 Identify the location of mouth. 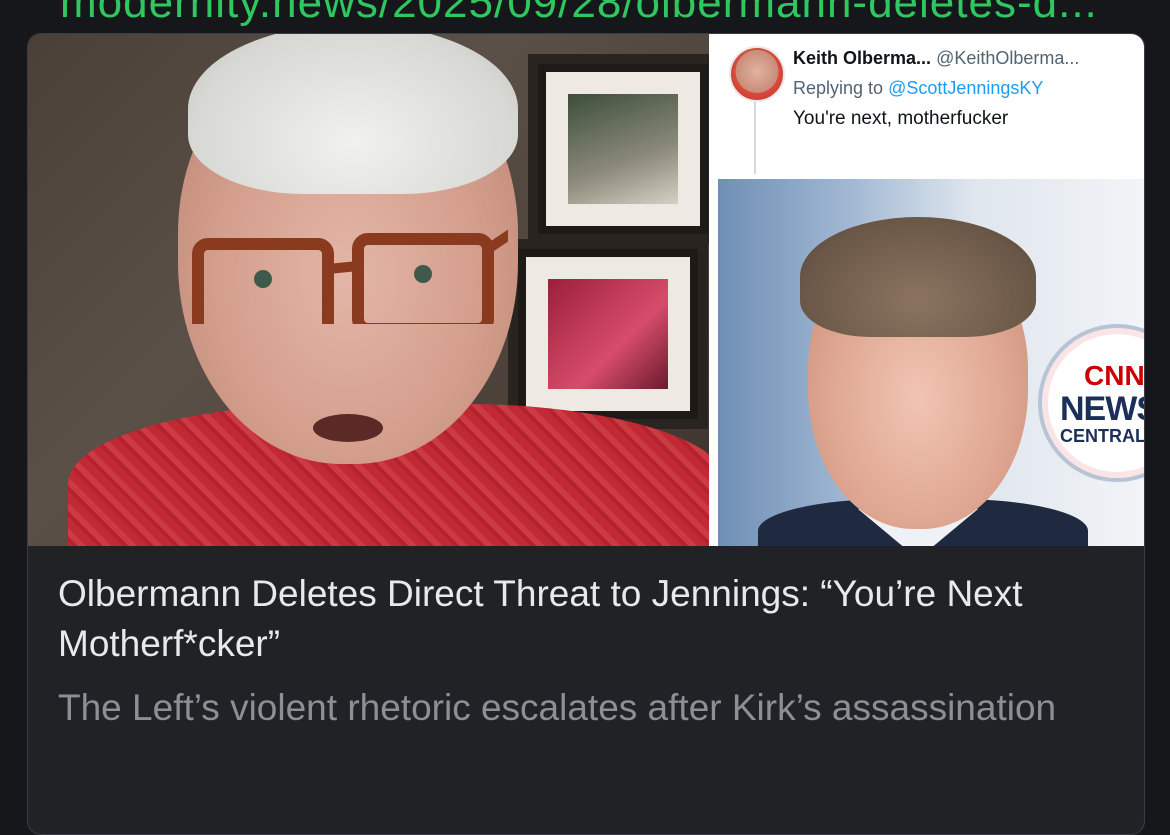
(348, 428).